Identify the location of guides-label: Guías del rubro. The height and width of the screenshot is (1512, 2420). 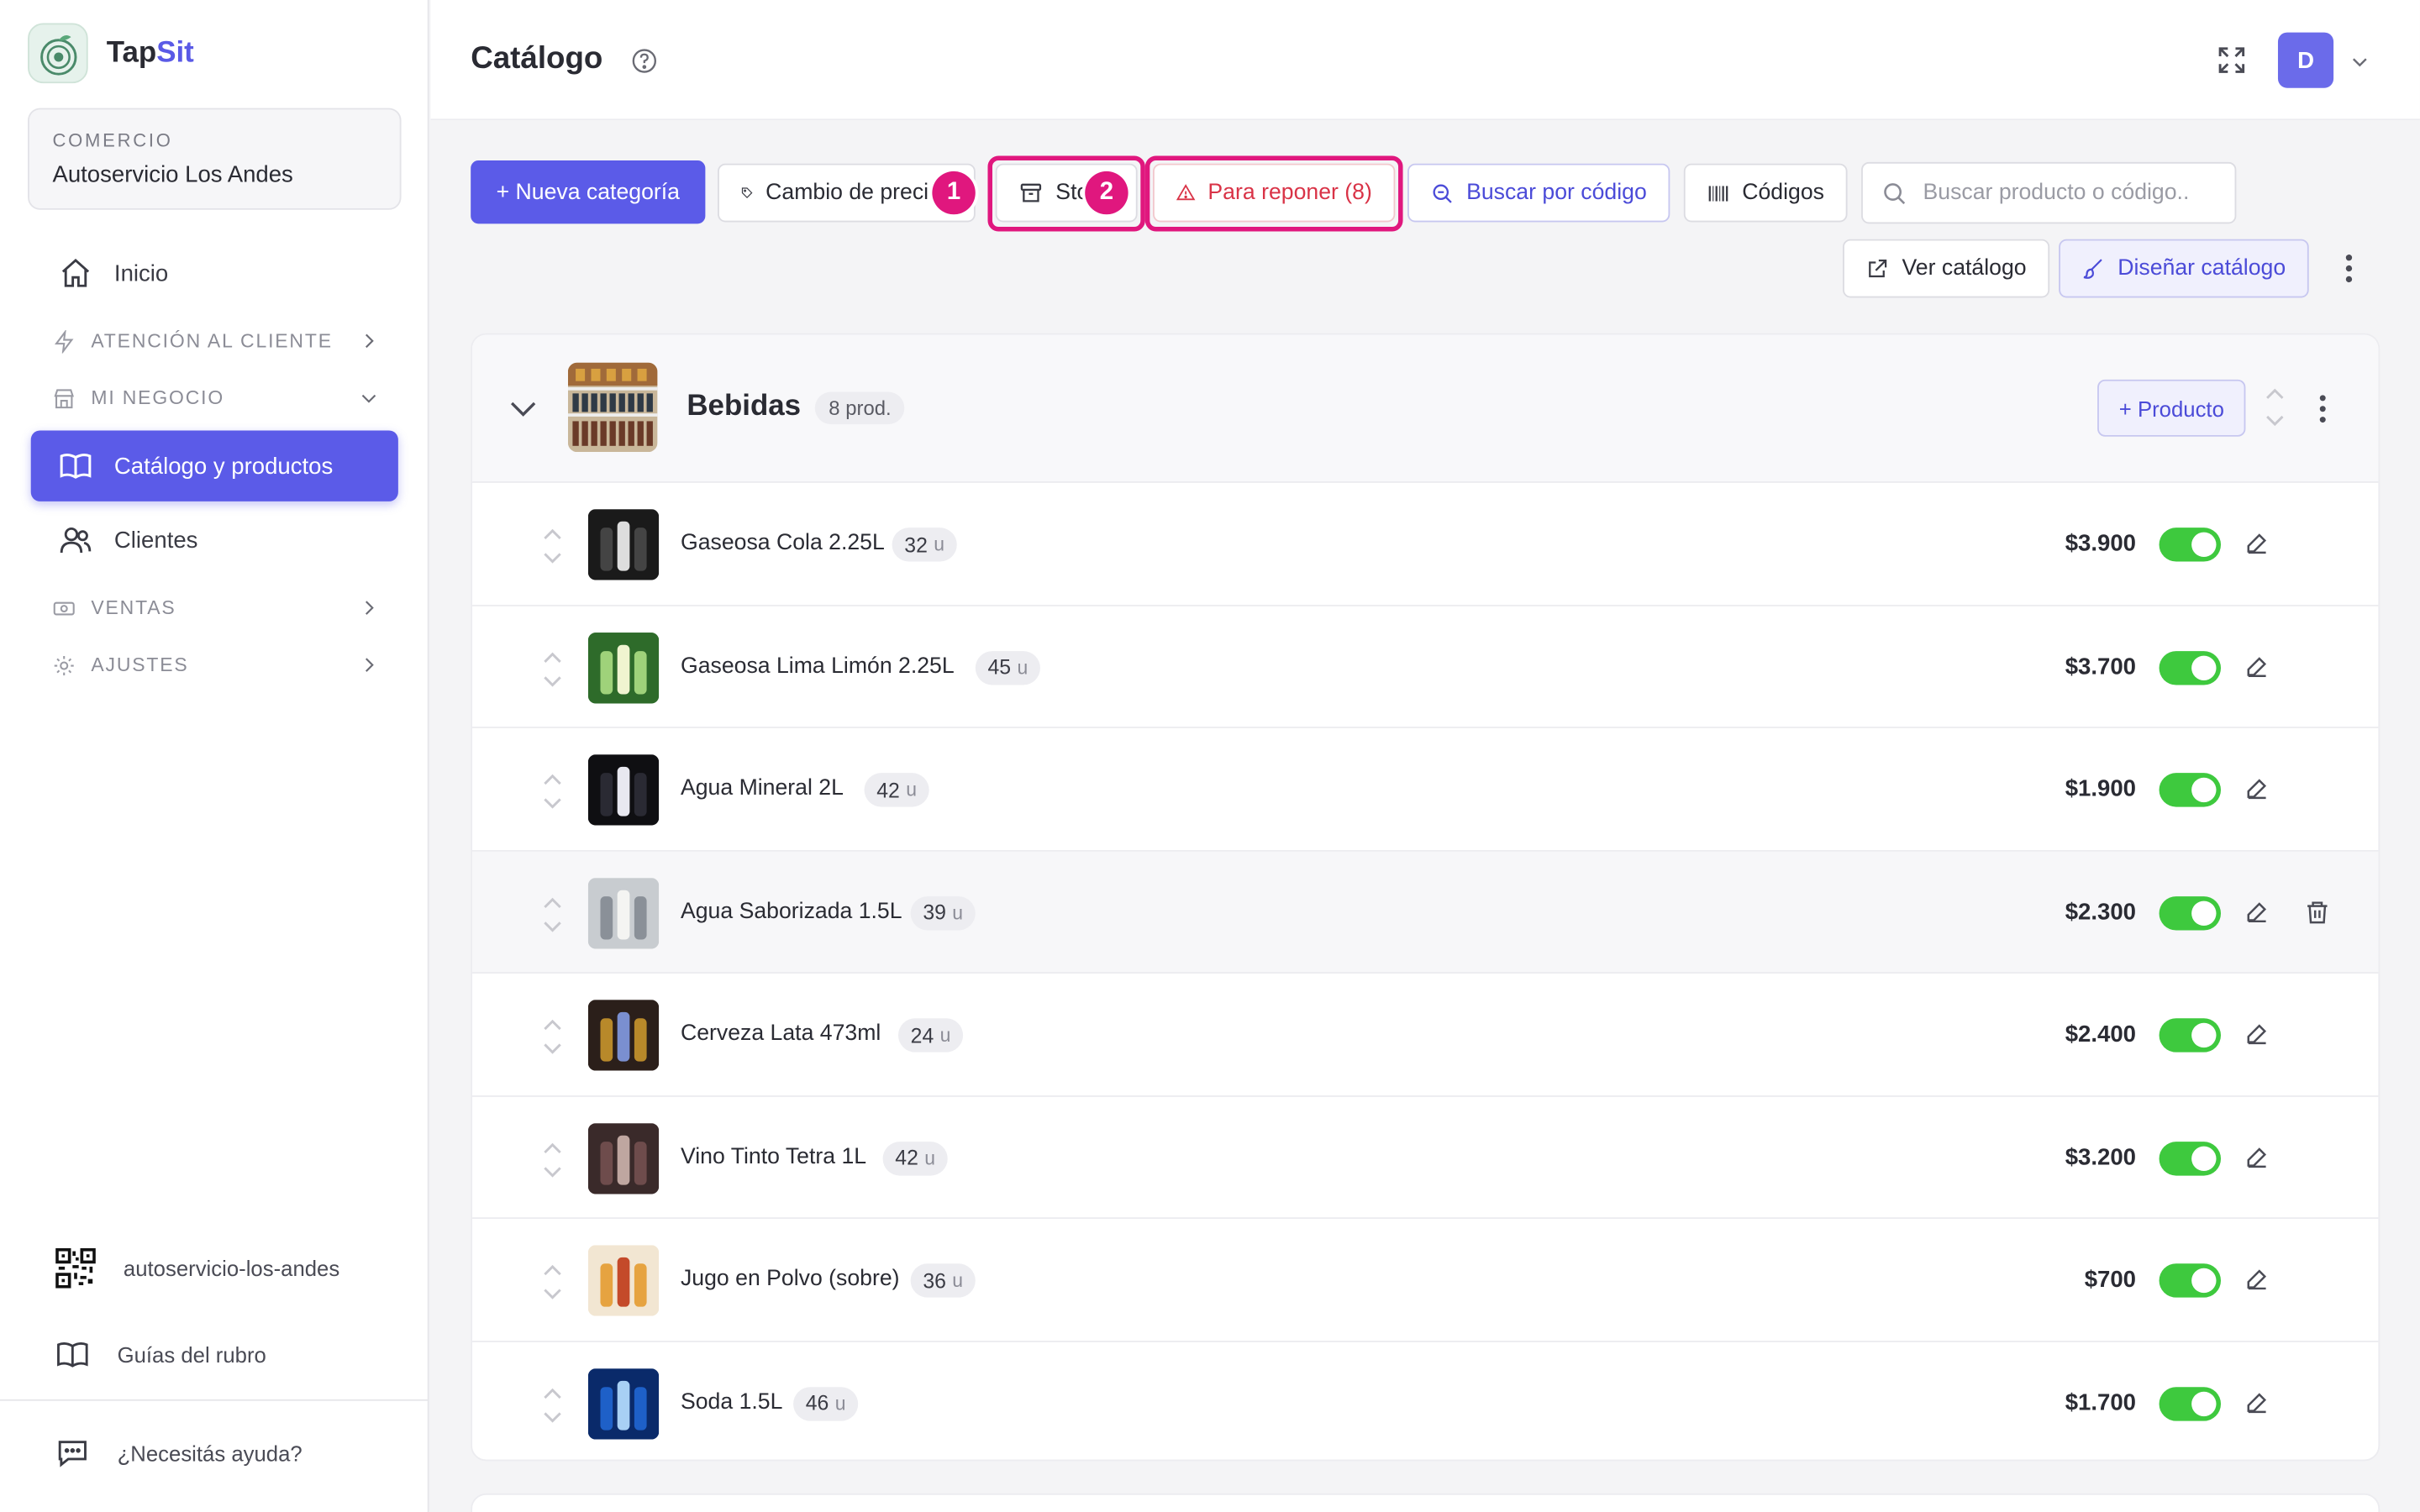
(191, 1354).